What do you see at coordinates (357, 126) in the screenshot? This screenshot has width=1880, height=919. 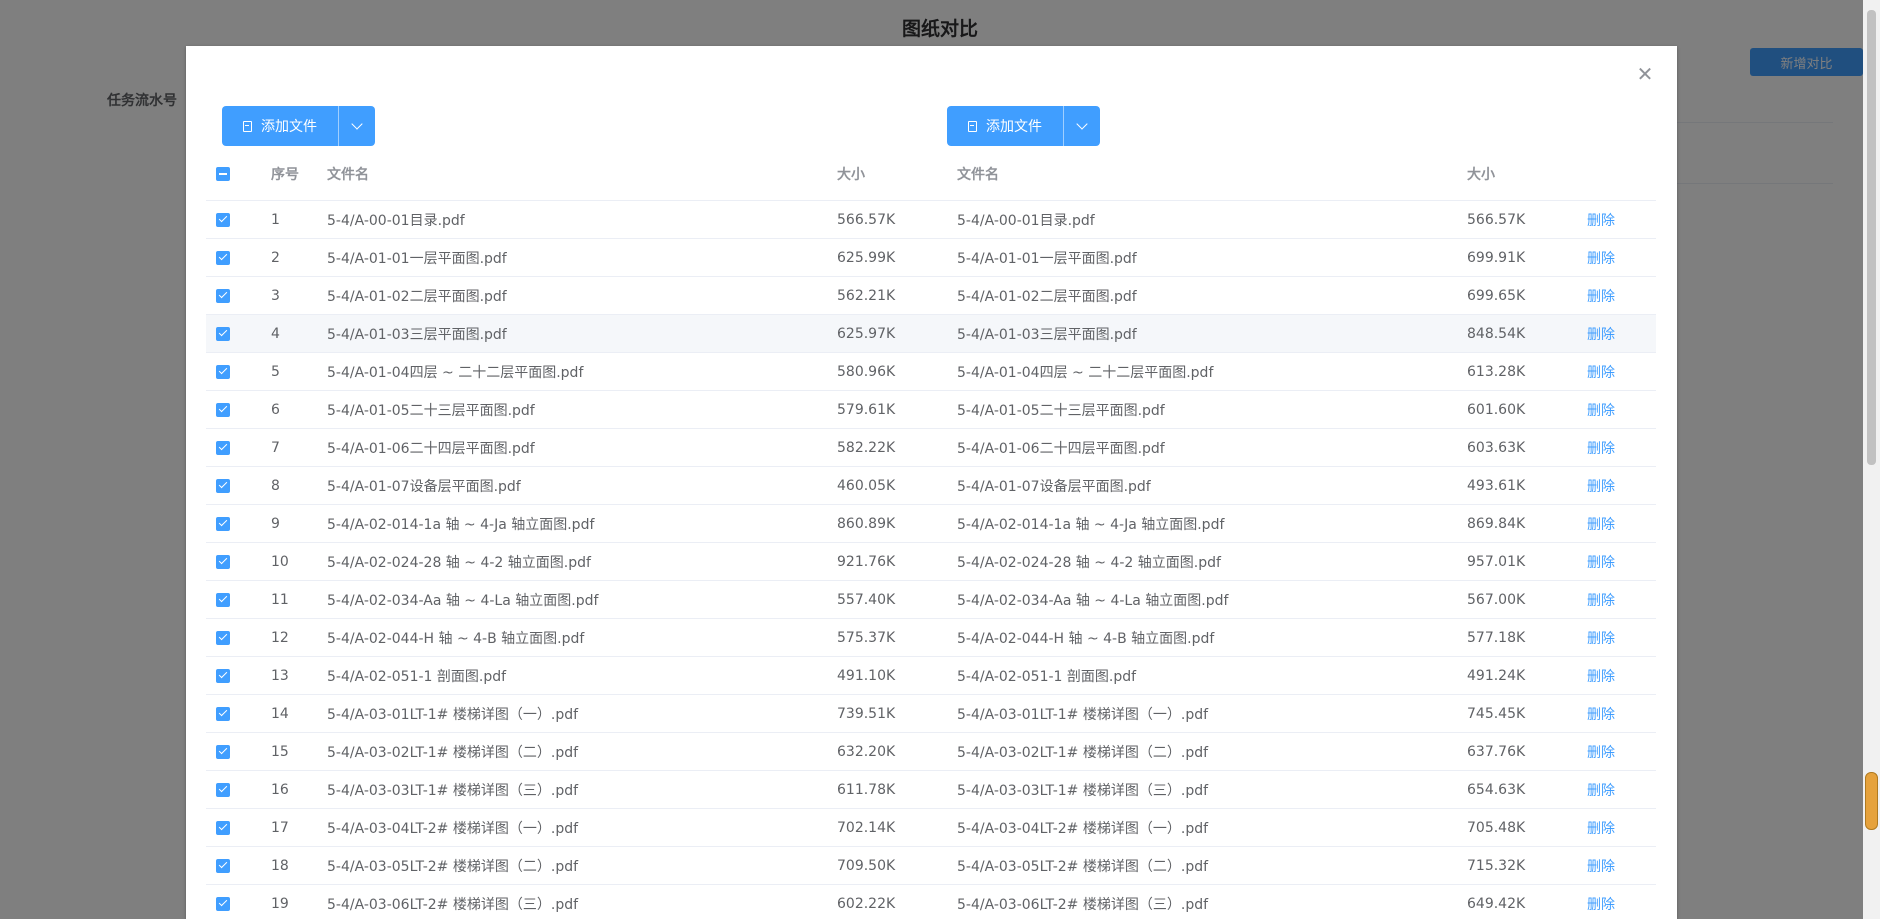 I see `left-add-file-dropdown` at bounding box center [357, 126].